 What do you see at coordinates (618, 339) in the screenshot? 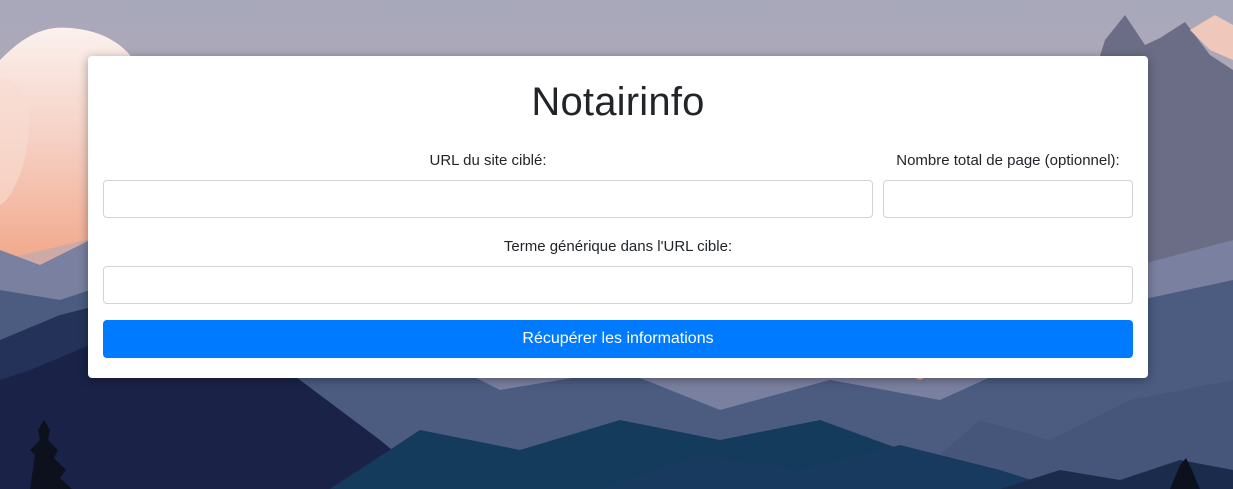
I see `submit-button: Récupérer les informations` at bounding box center [618, 339].